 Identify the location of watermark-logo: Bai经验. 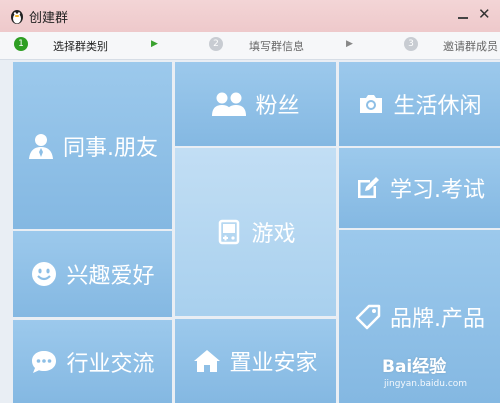
(414, 367).